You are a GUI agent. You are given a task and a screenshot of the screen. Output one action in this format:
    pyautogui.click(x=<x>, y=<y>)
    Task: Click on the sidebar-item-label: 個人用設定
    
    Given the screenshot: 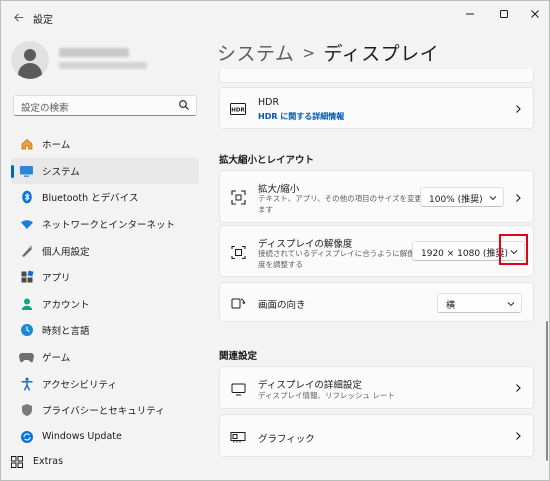 What is the action you would take?
    pyautogui.click(x=66, y=252)
    